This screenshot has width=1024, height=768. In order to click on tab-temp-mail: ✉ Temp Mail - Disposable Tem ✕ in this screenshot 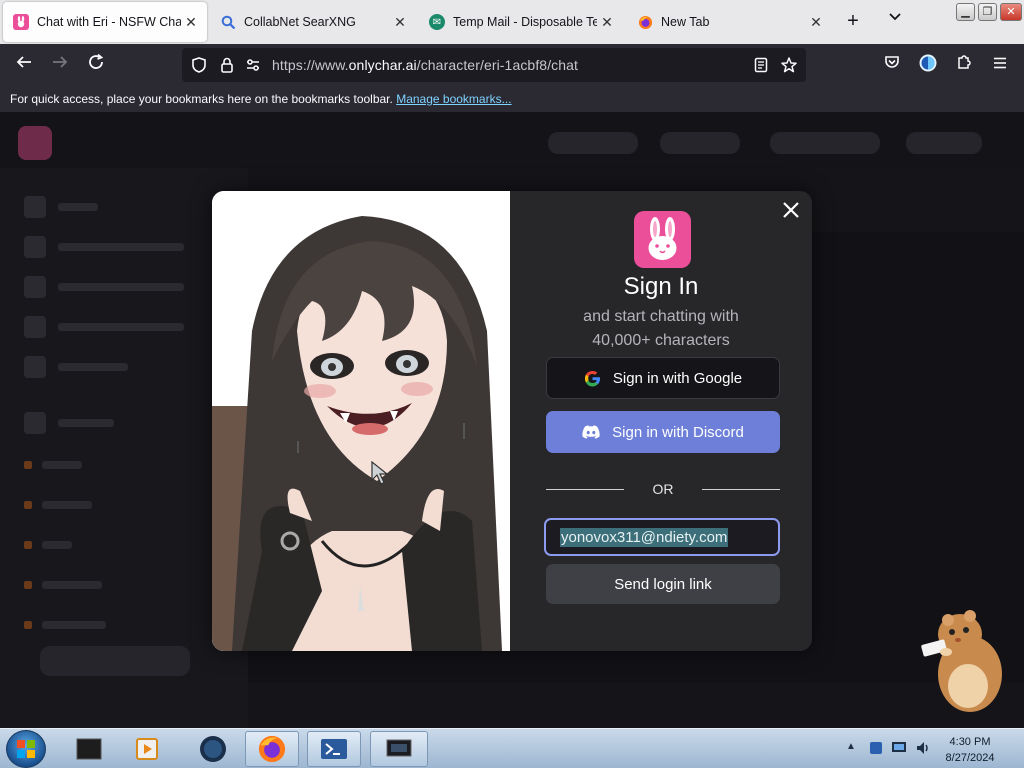, I will do `click(521, 22)`.